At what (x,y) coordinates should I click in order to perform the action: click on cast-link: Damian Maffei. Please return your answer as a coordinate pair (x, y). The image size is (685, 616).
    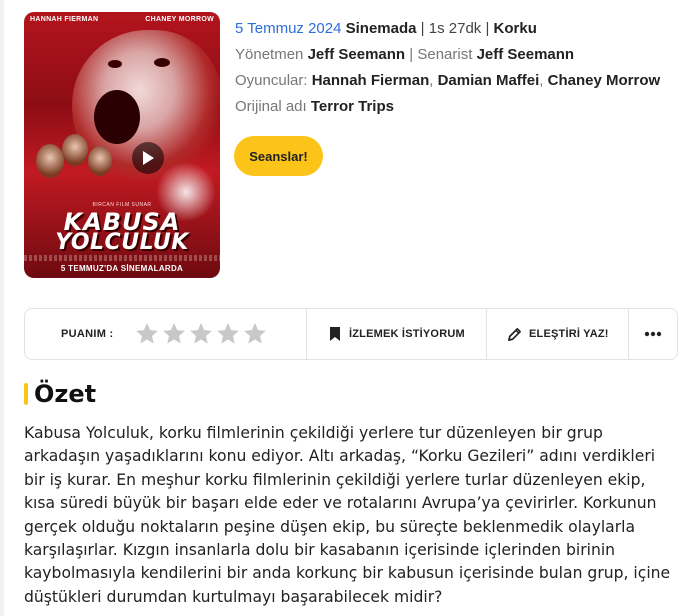
    Looking at the image, I should click on (489, 80).